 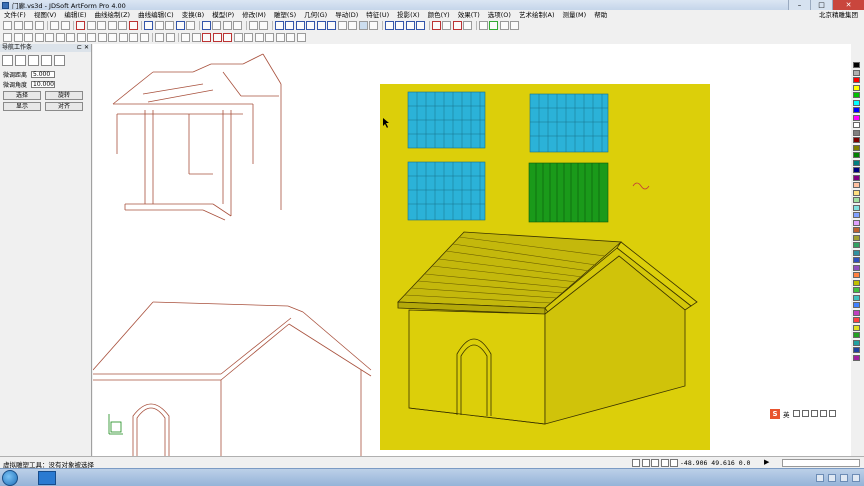 What do you see at coordinates (280, 37) in the screenshot?
I see `reverse-icon` at bounding box center [280, 37].